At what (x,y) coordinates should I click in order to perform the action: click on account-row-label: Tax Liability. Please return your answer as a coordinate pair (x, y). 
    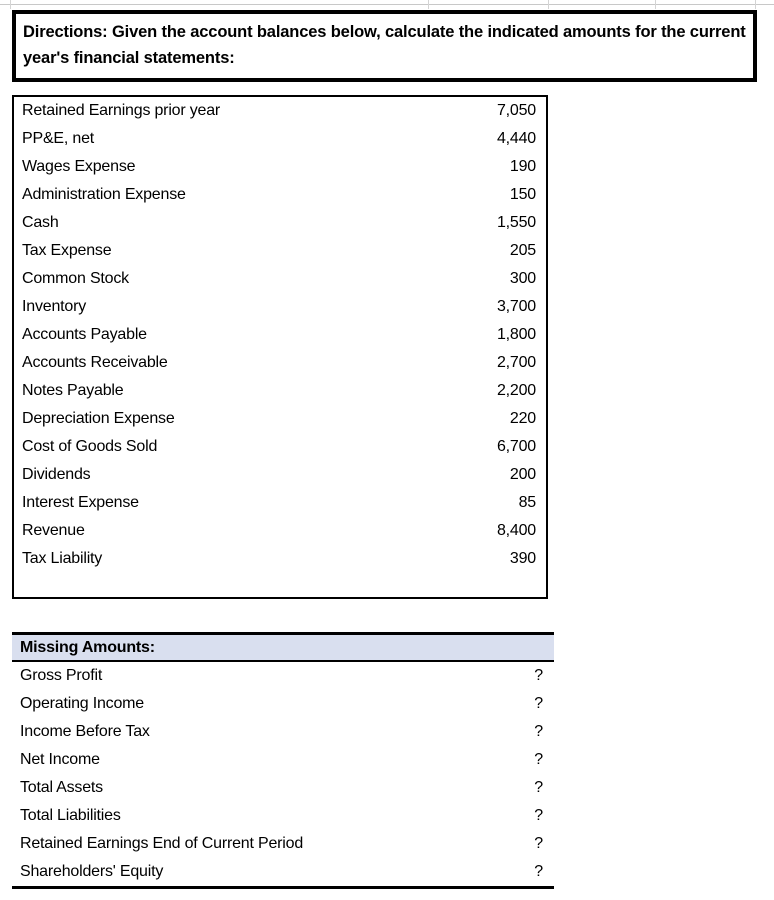
    Looking at the image, I should click on (62, 558).